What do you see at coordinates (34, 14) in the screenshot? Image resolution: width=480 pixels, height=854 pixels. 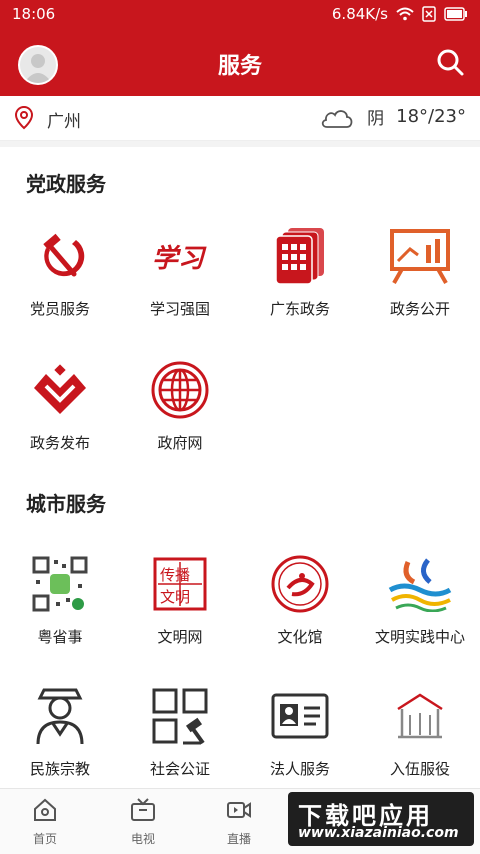 I see `status-time: 18:06` at bounding box center [34, 14].